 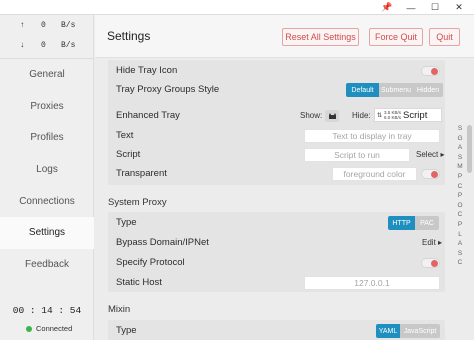 What do you see at coordinates (459, 7) in the screenshot?
I see `close-button: ✕` at bounding box center [459, 7].